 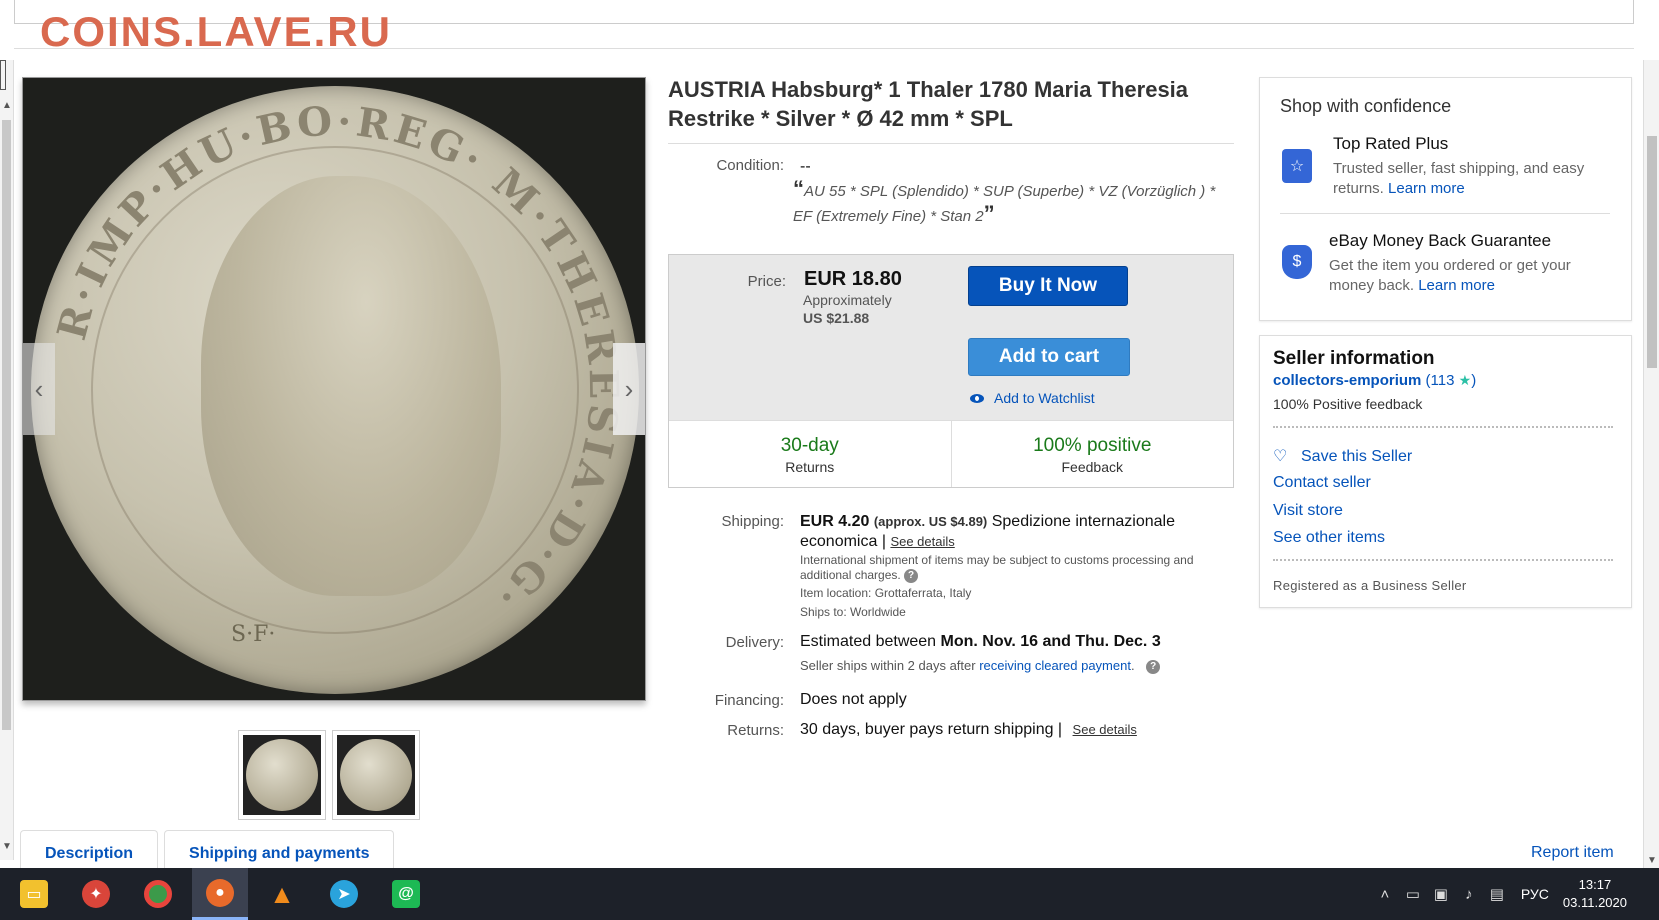 I want to click on mail-icon: @, so click(x=406, y=894).